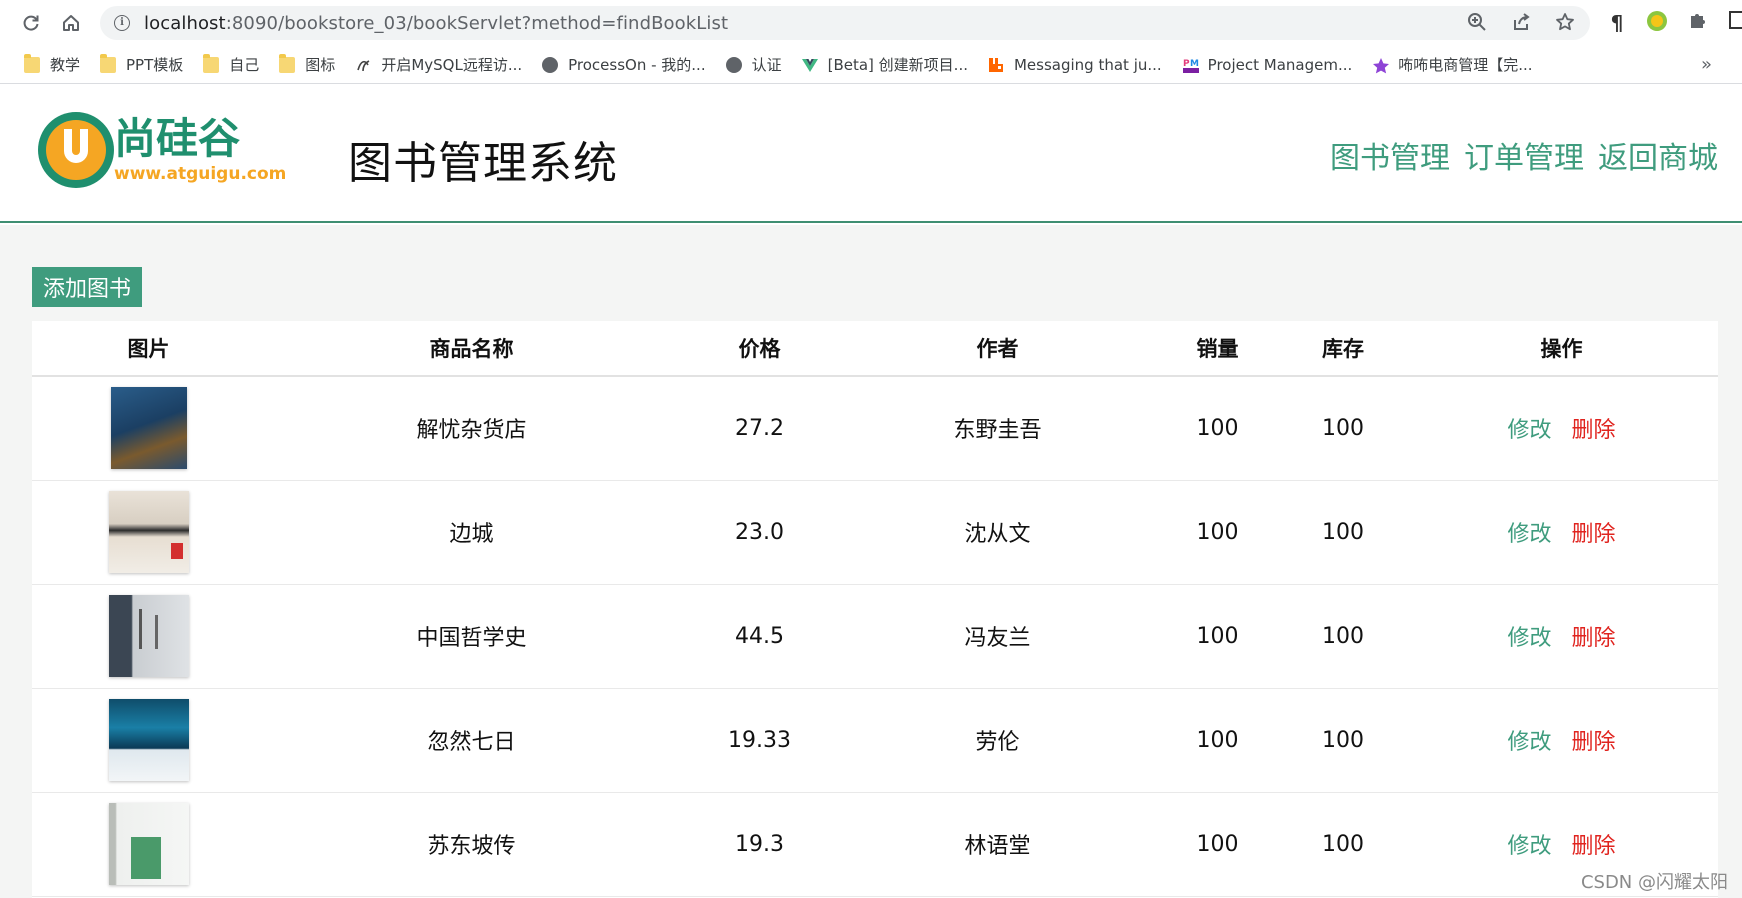 The image size is (1742, 898). I want to click on column-header-price: 价格, so click(759, 349).